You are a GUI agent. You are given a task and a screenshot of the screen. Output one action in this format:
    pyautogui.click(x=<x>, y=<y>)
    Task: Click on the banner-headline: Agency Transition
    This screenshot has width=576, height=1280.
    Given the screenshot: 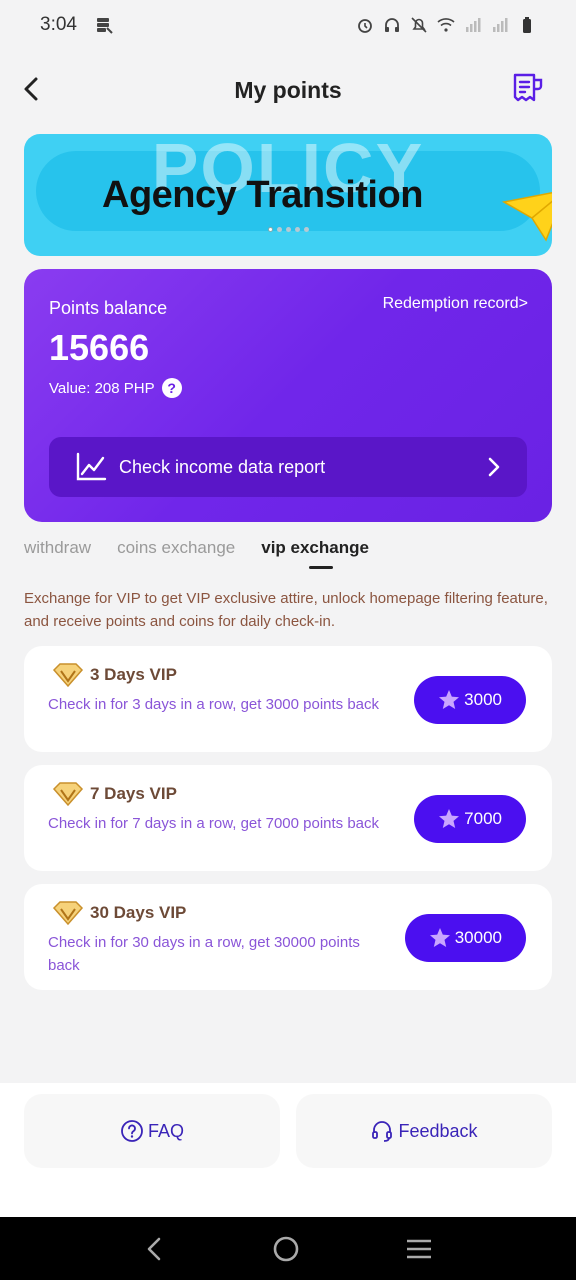 What is the action you would take?
    pyautogui.click(x=262, y=195)
    